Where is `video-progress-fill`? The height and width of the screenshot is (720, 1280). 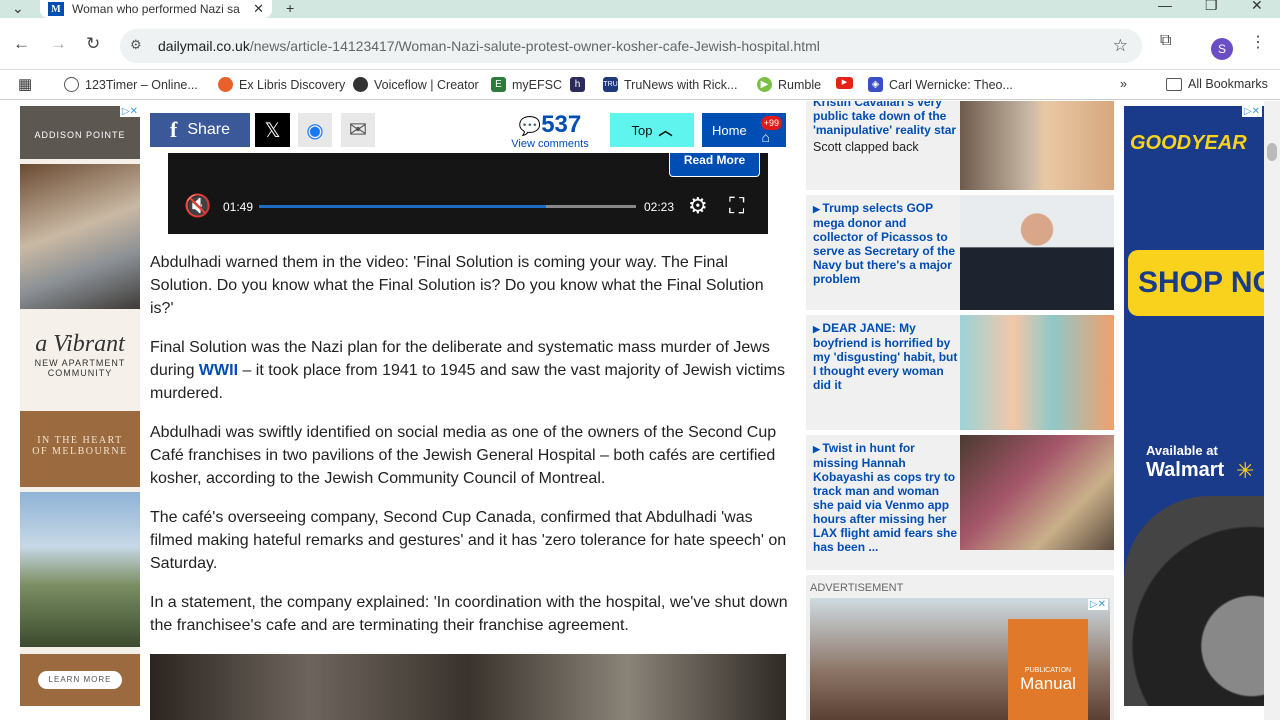 video-progress-fill is located at coordinates (402, 206).